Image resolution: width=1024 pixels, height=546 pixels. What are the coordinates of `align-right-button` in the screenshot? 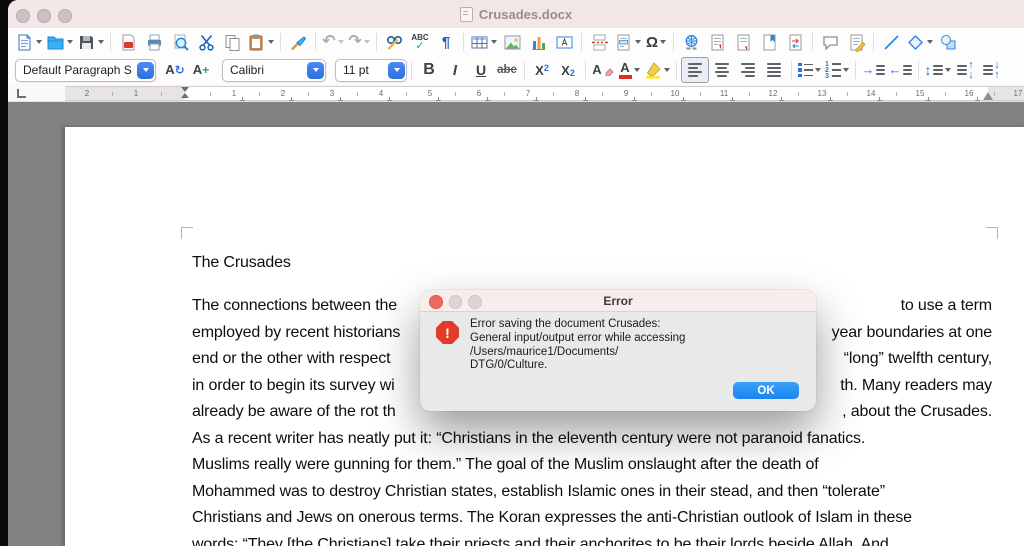 It's located at (748, 70).